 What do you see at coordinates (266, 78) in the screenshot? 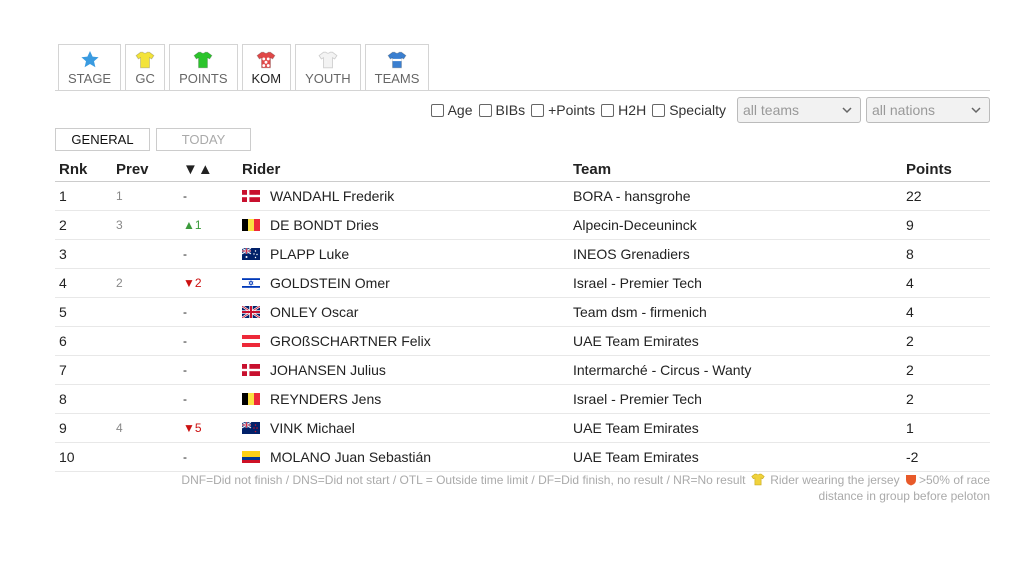
I see `tab-label: KOM` at bounding box center [266, 78].